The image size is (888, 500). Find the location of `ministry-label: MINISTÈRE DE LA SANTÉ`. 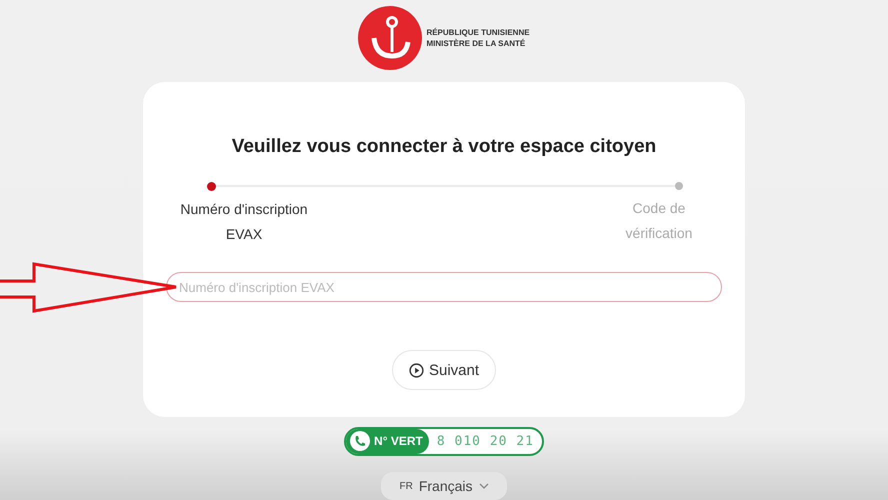

ministry-label: MINISTÈRE DE LA SANTÉ is located at coordinates (476, 43).